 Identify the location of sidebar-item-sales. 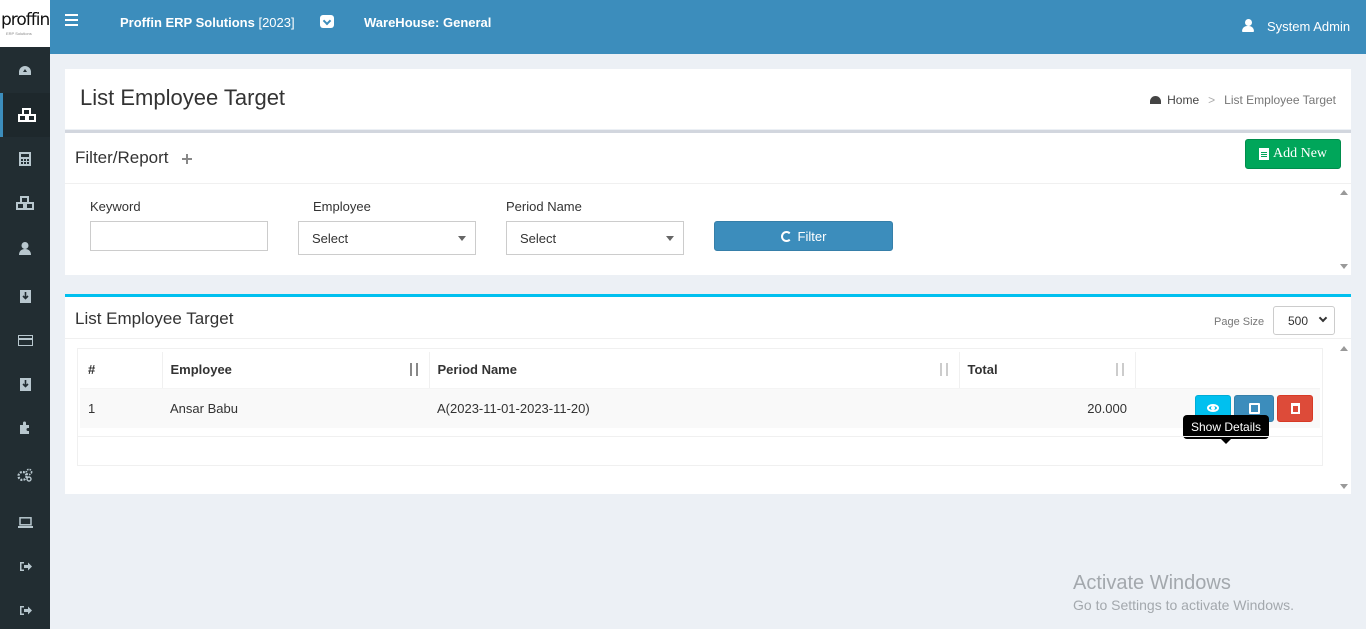
(25, 384).